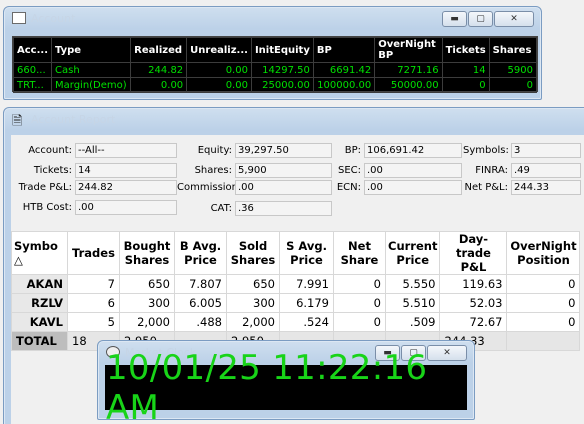 This screenshot has width=584, height=424. I want to click on report-column-header: S Avg. Price, so click(306, 253).